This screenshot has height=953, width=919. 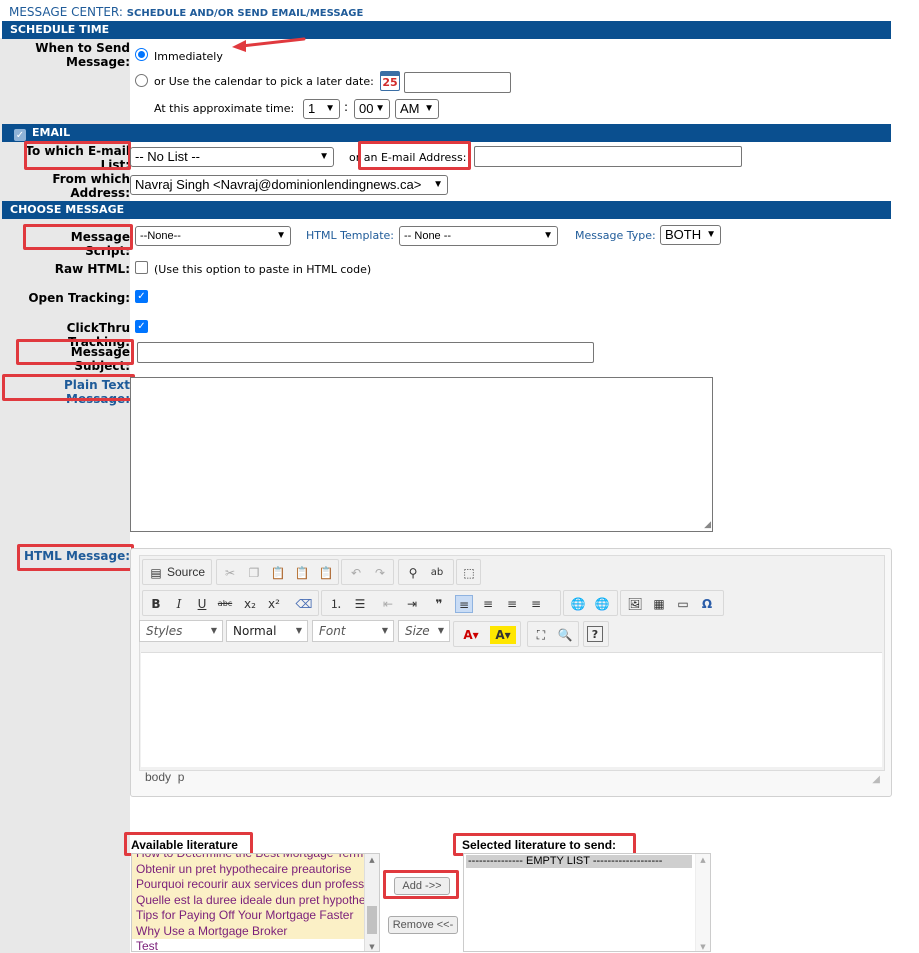 I want to click on raw-html-checkbox, so click(x=141, y=267).